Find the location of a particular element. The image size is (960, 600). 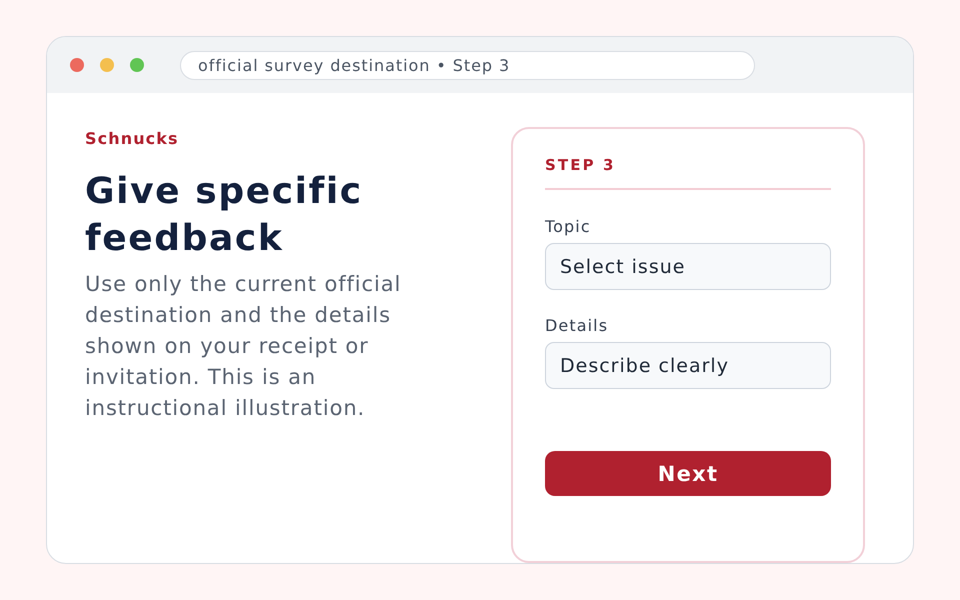

close-icon is located at coordinates (77, 65).